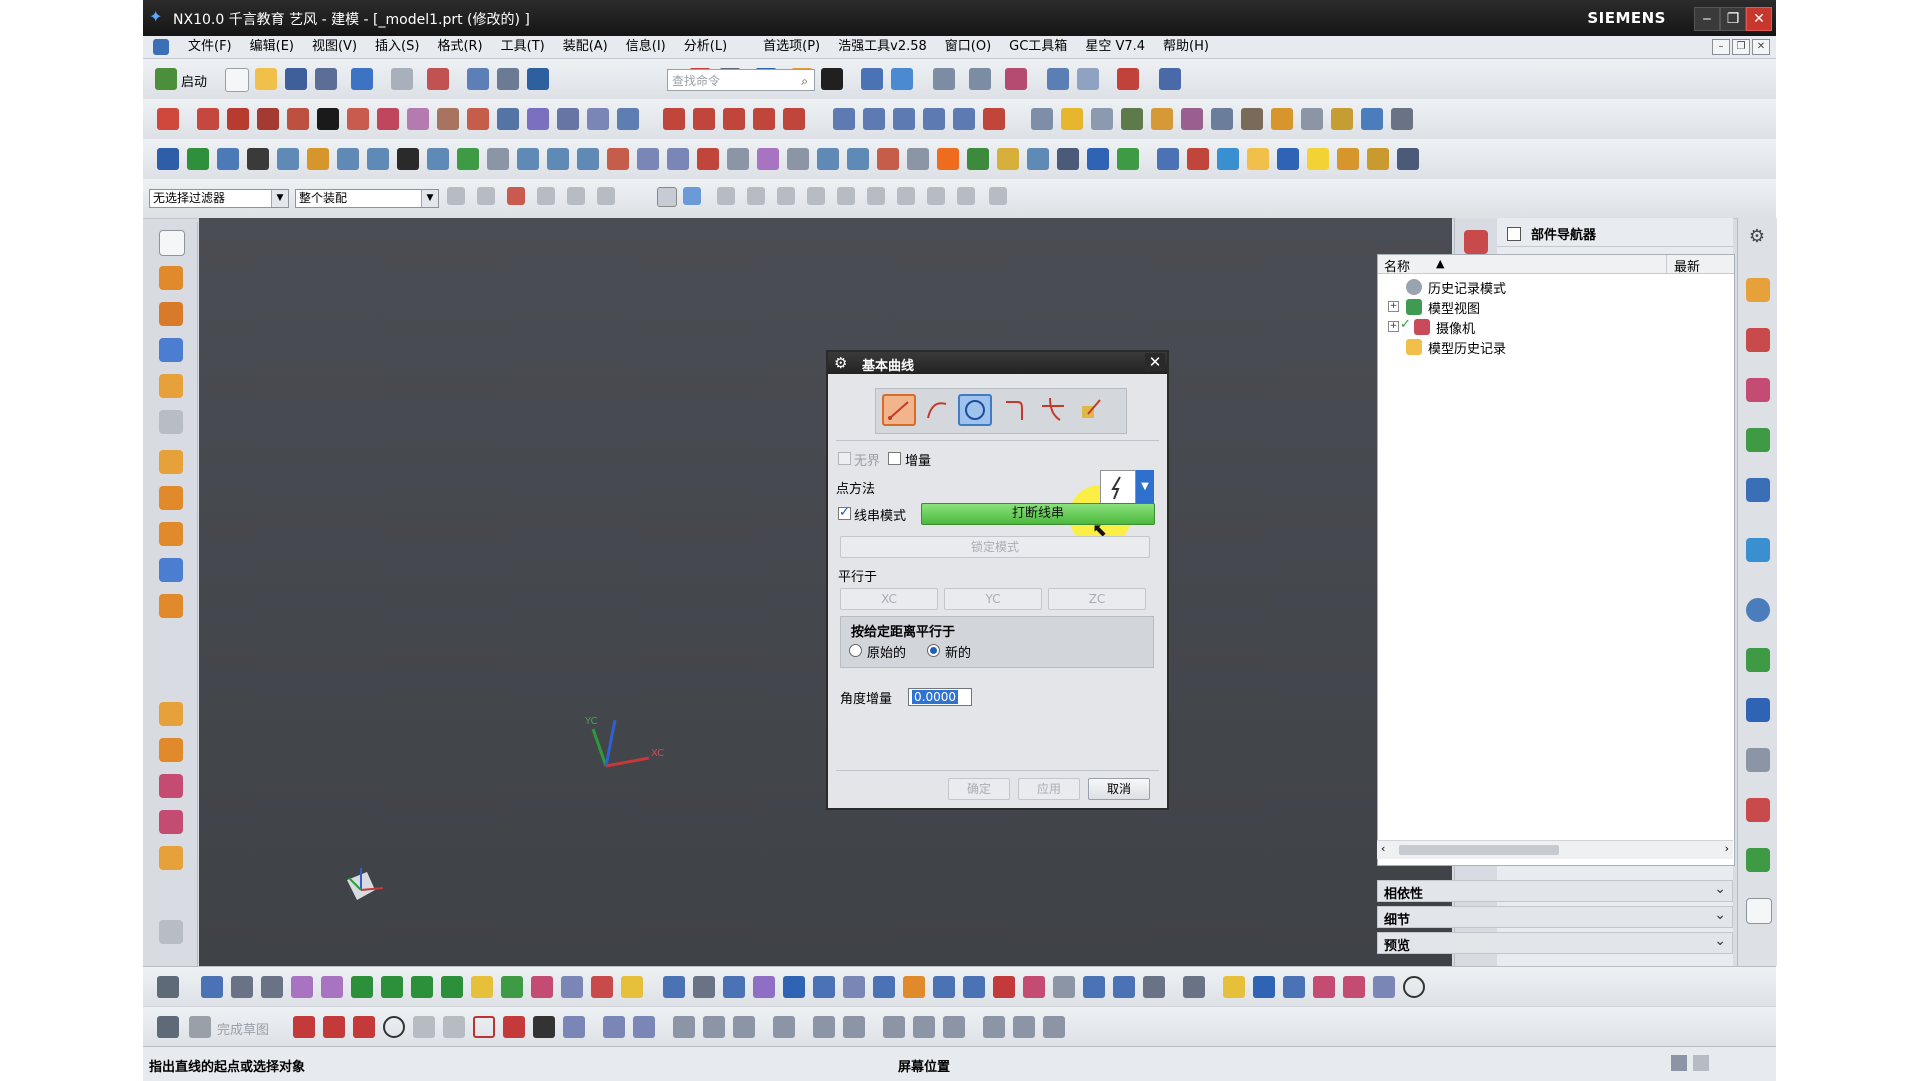 This screenshot has height=1081, width=1920. I want to click on start-icon, so click(166, 79).